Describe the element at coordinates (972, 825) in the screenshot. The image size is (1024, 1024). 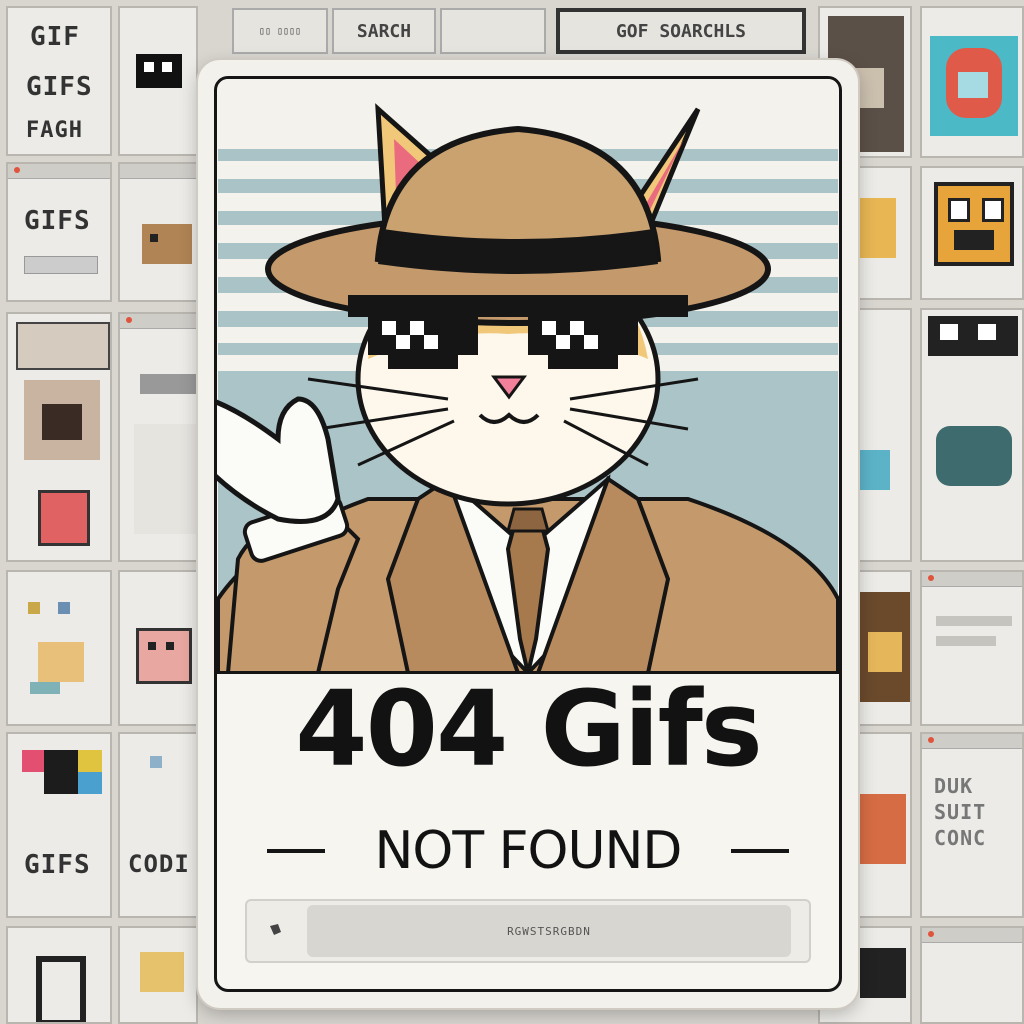
I see `bg-tile: DUK SUIT CONC` at that location.